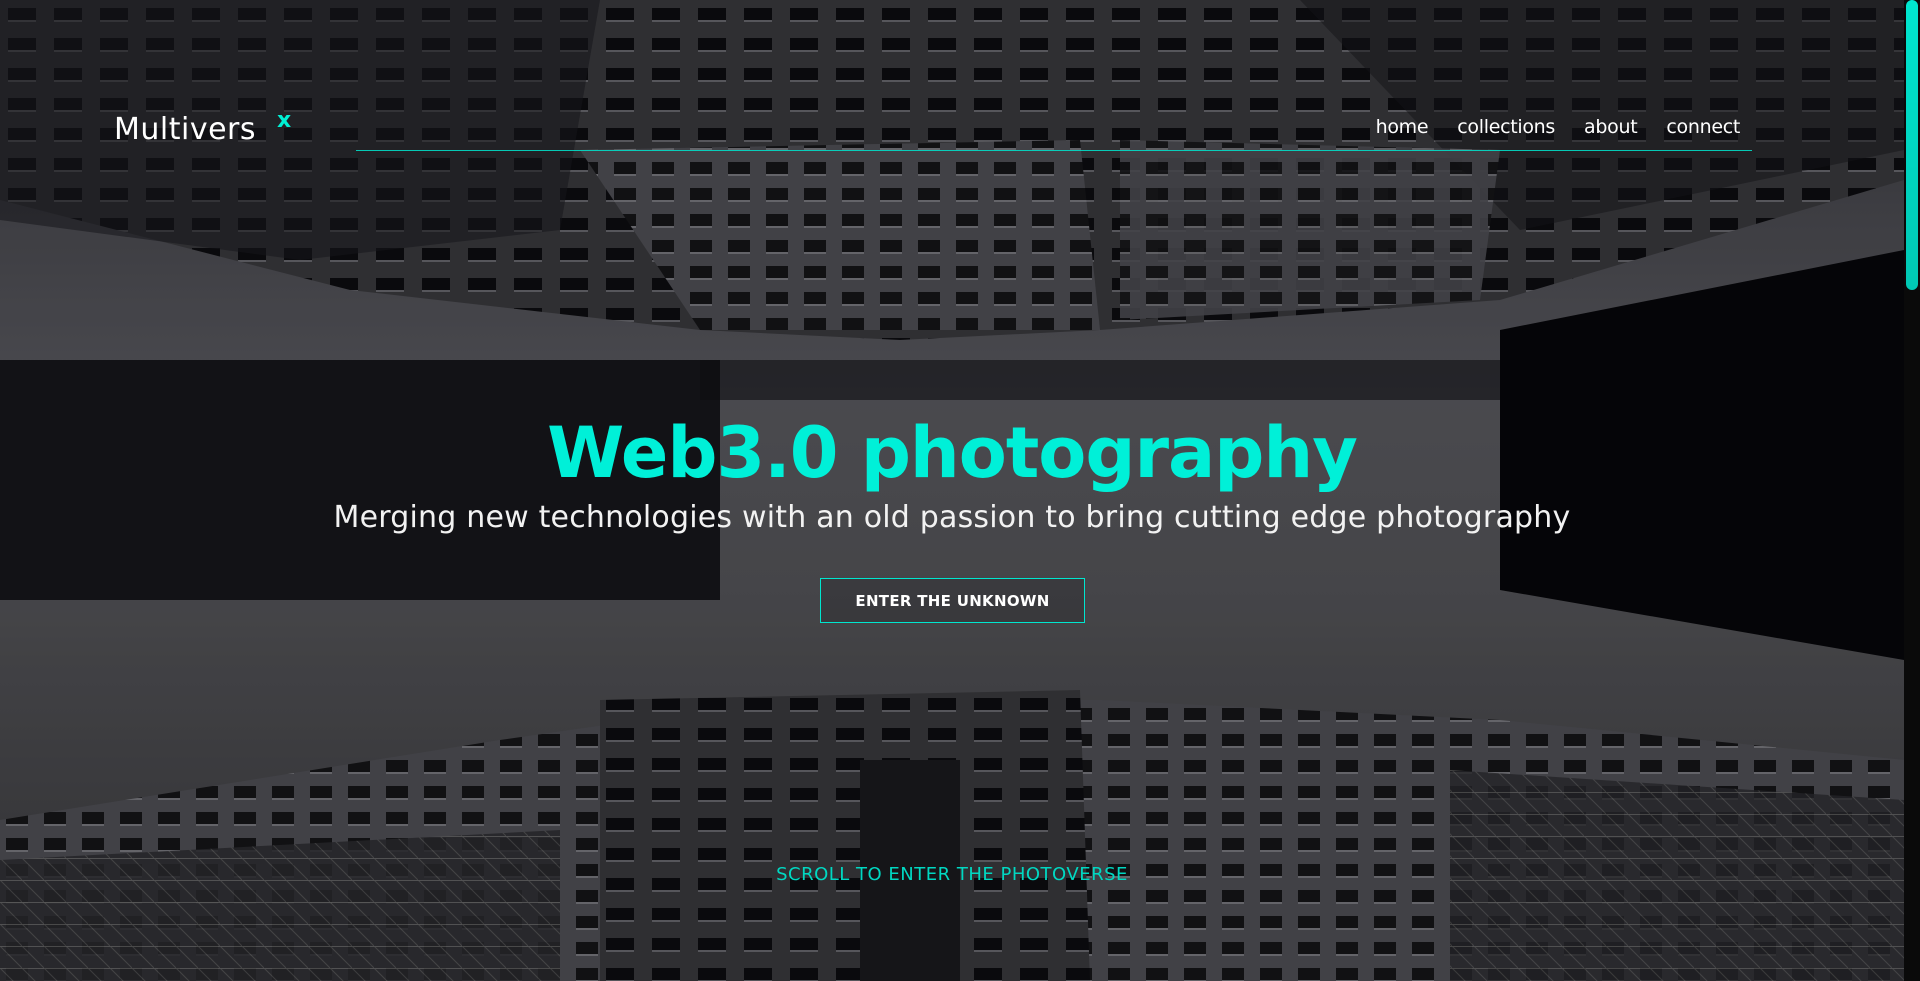 The image size is (1920, 981). I want to click on nav-link-collections: collections, so click(1506, 127).